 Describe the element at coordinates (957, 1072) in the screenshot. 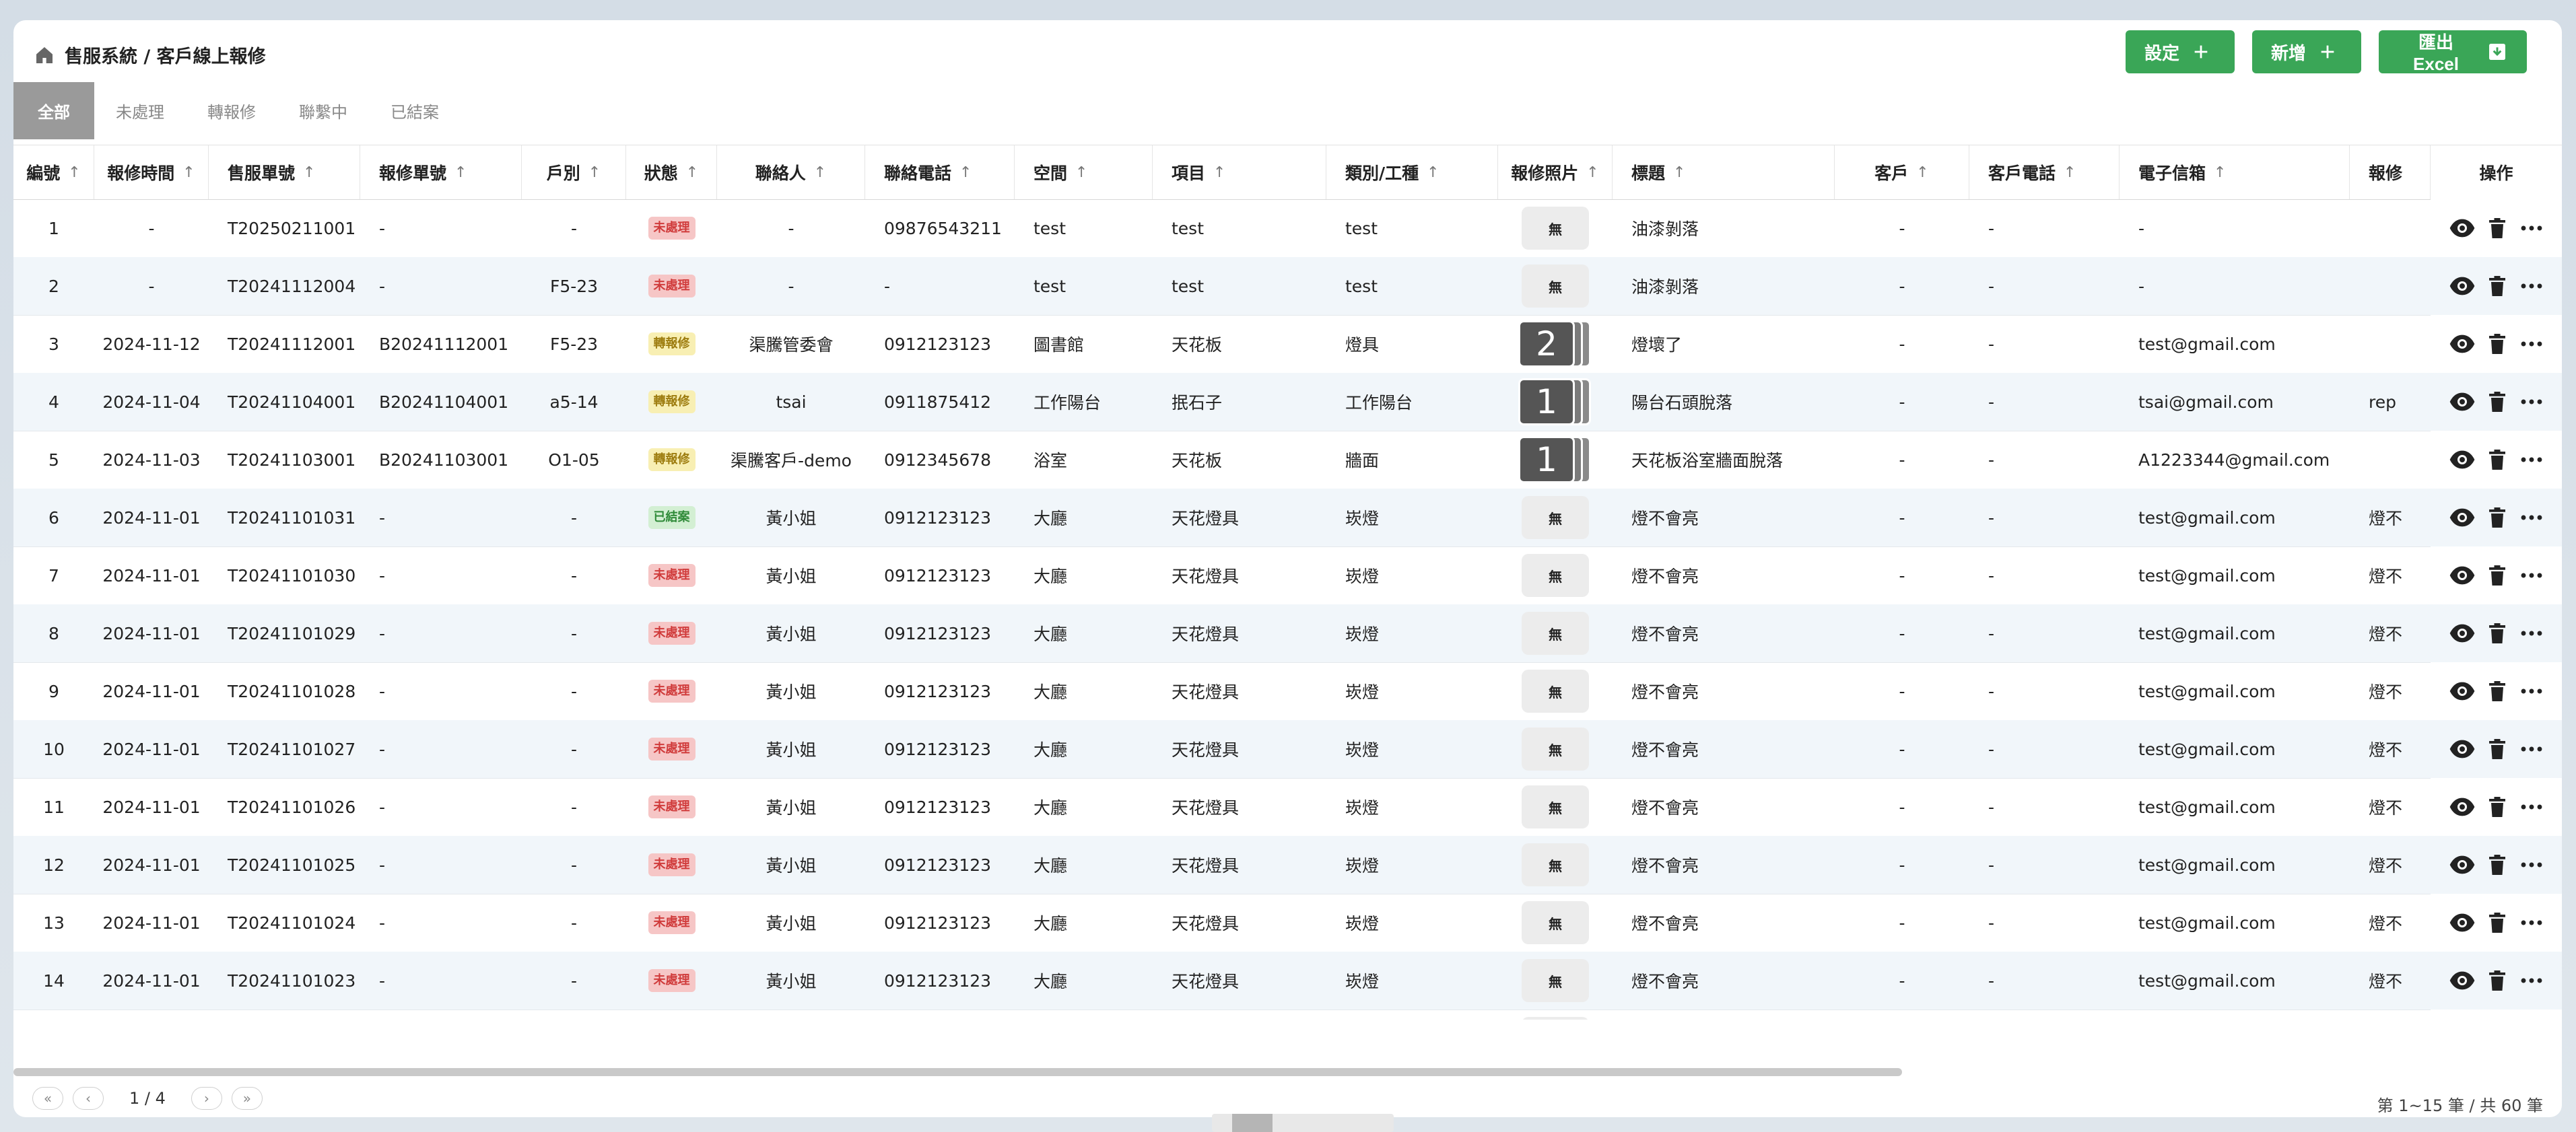

I see `scrollbar-thumb` at that location.